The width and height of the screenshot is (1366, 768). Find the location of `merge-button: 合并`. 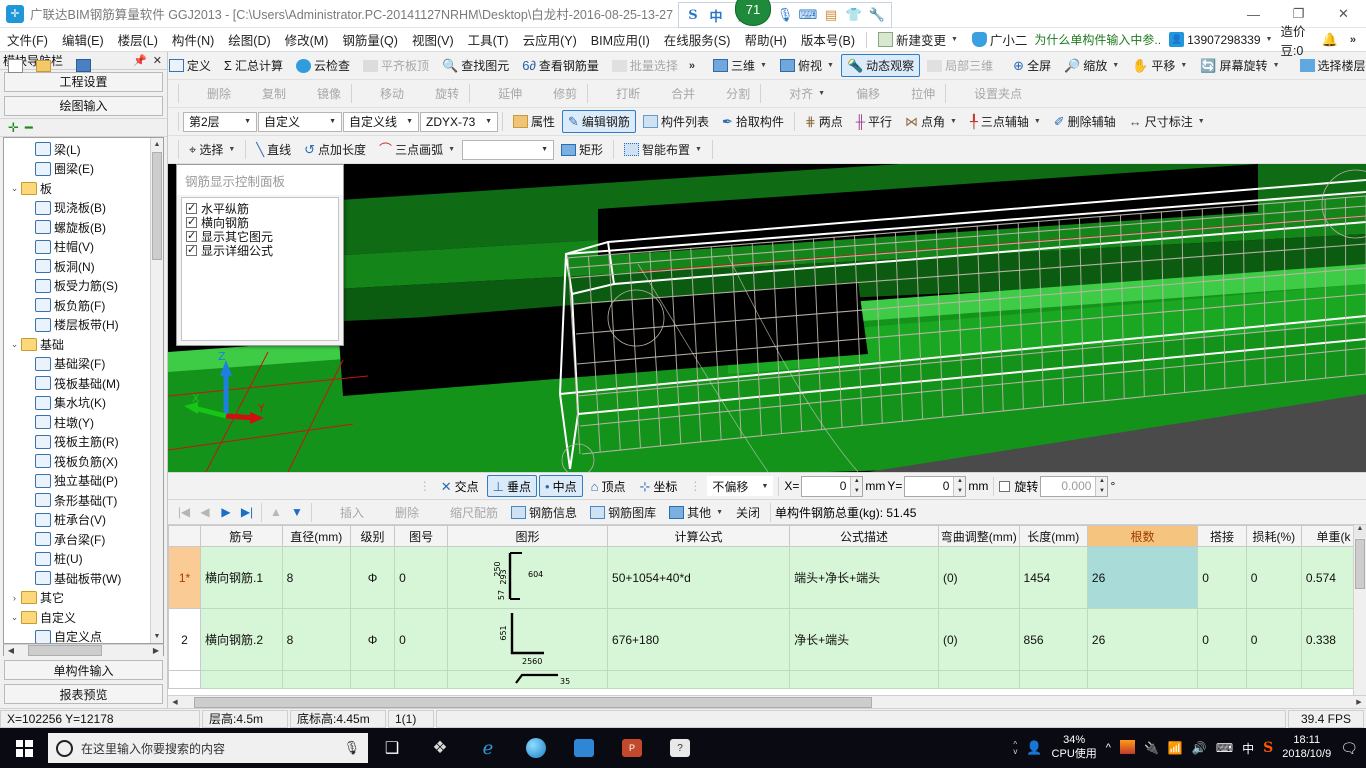

merge-button: 合并 is located at coordinates (674, 93).